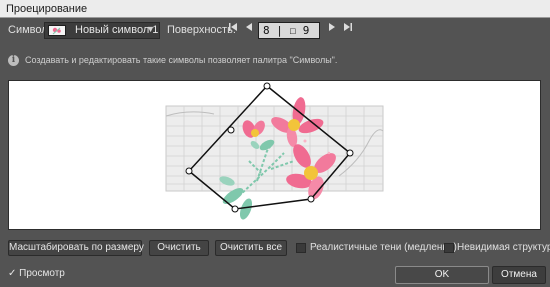 This screenshot has height=287, width=550. I want to click on next-surface-icon, so click(332, 30).